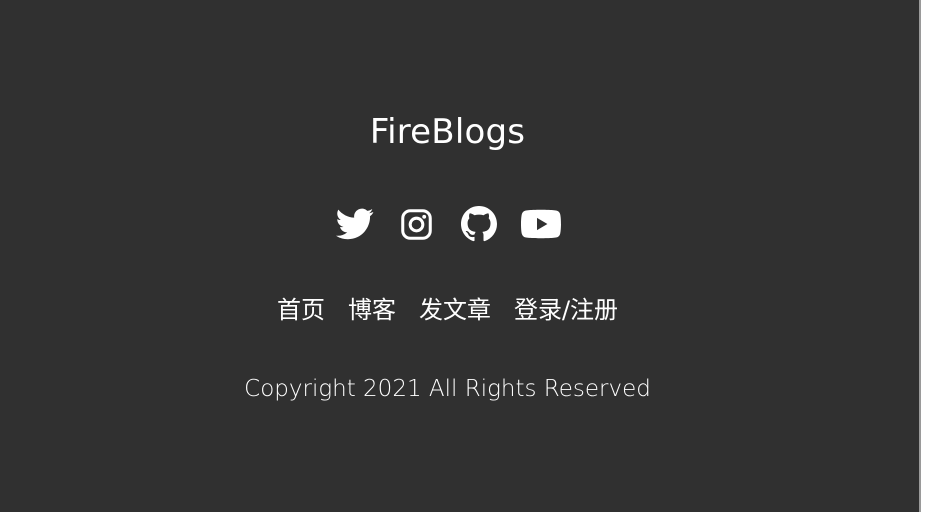 The width and height of the screenshot is (926, 512). Describe the element at coordinates (447, 132) in the screenshot. I see `footer-brand-logo: FireBlogs` at that location.